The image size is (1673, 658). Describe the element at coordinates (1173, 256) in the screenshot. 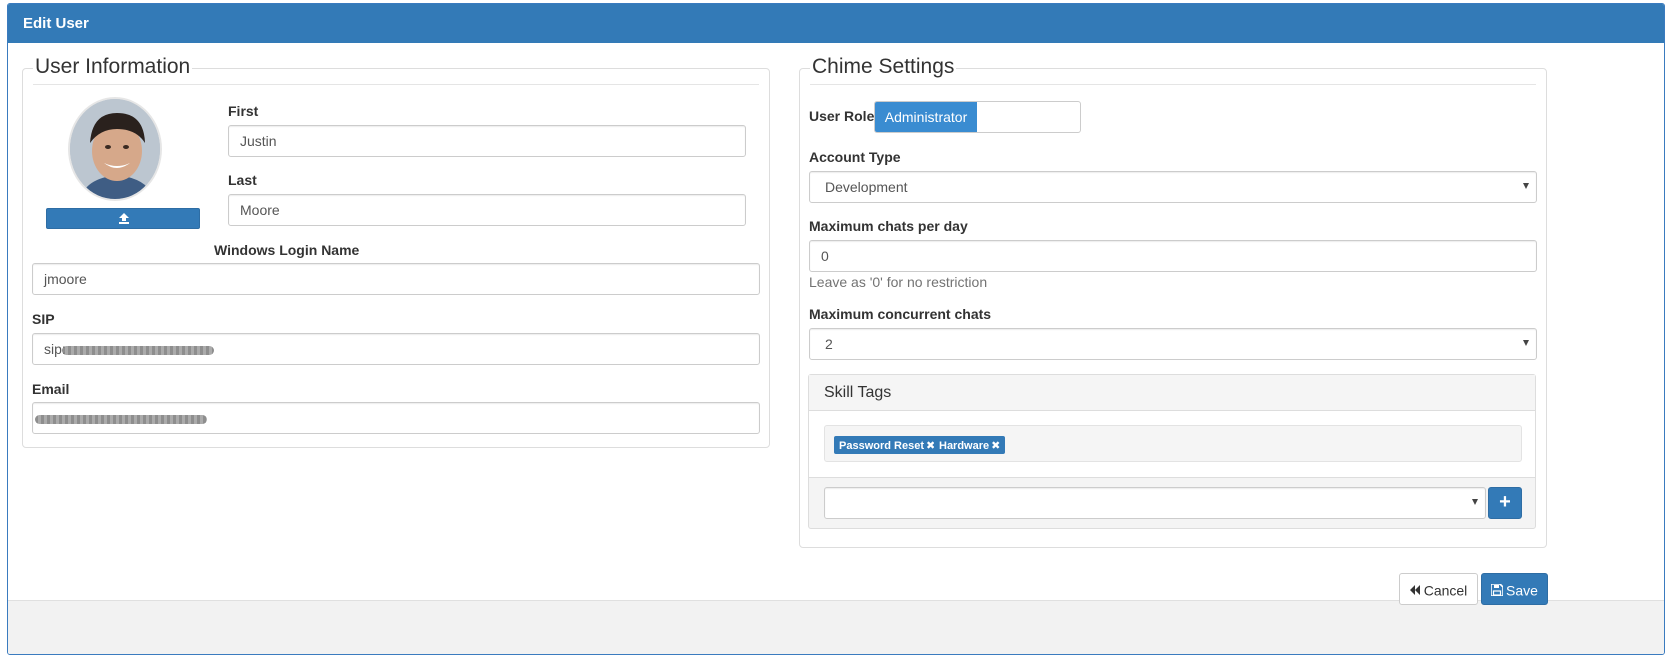

I see `max-chats-input: 0` at that location.